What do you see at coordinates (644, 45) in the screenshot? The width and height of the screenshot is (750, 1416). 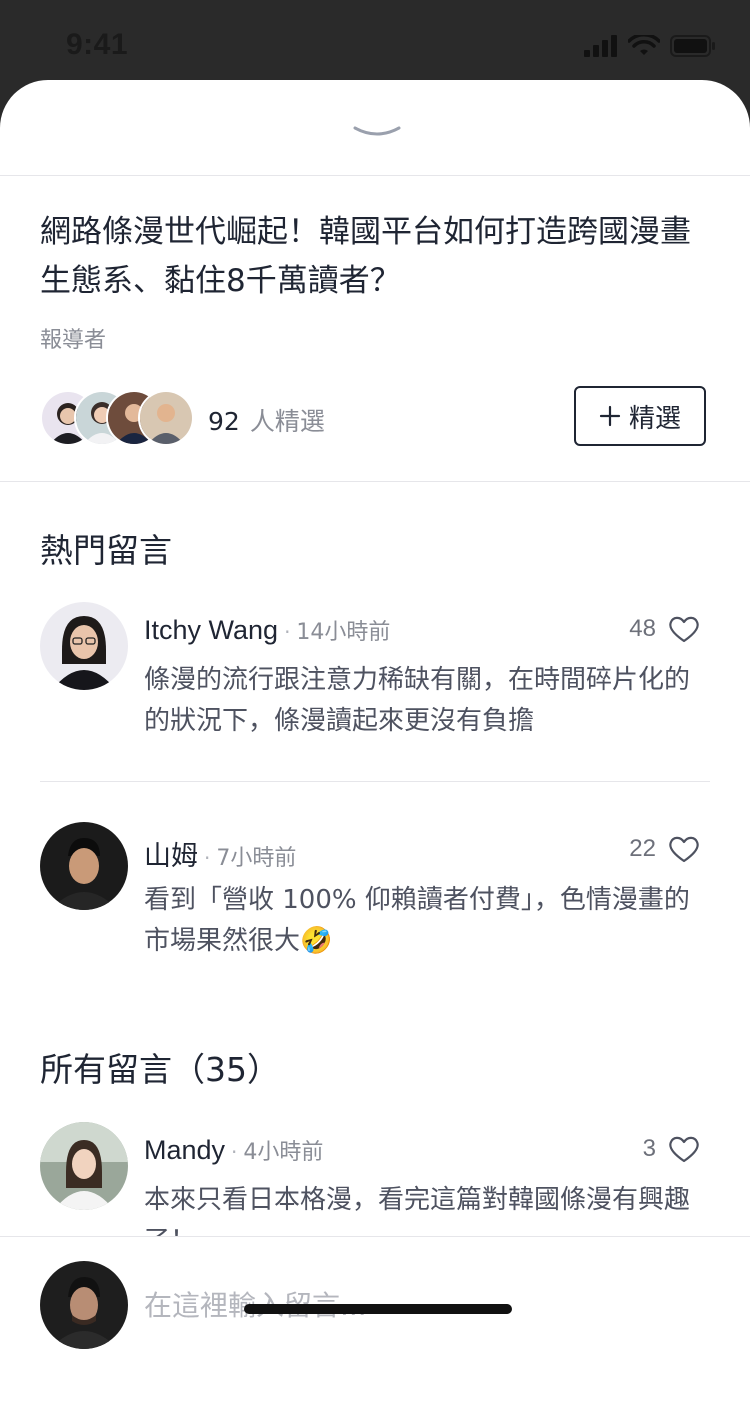 I see `wifi-icon` at bounding box center [644, 45].